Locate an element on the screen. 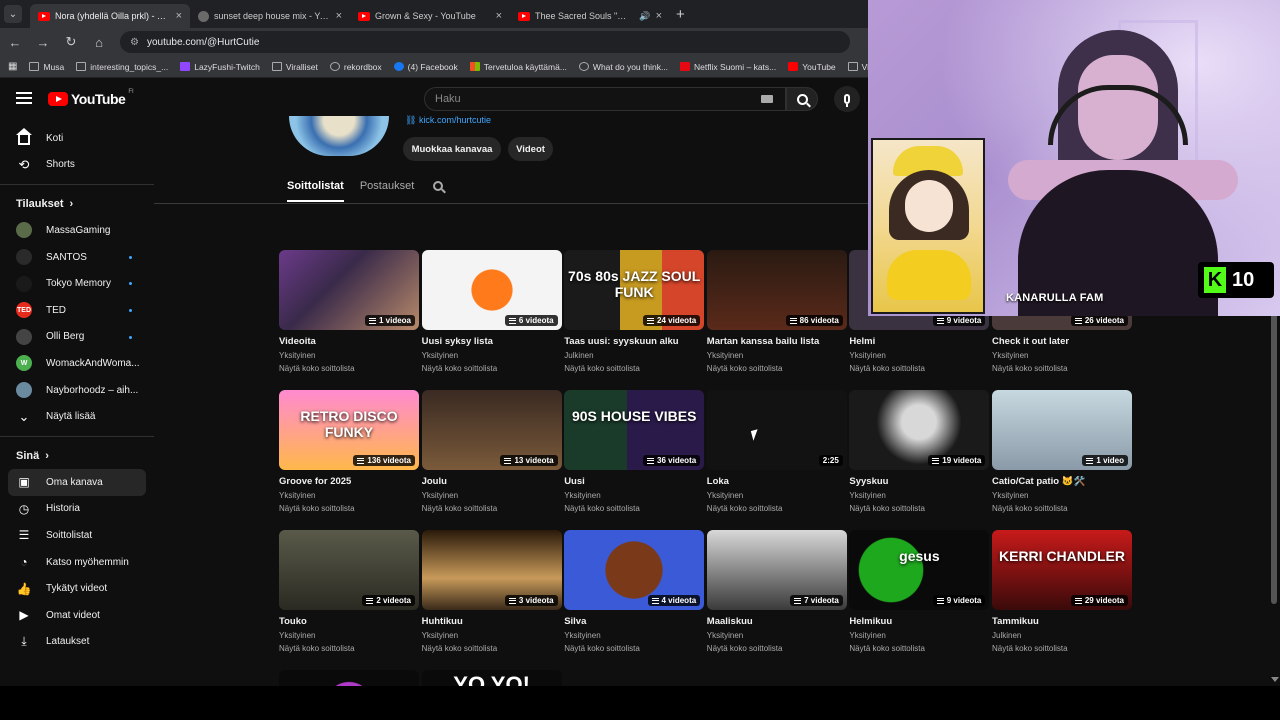 Image resolution: width=1280 pixels, height=720 pixels. browser-tab: Thee Sacred Souls "Will I See... 🔊 × is located at coordinates (590, 16).